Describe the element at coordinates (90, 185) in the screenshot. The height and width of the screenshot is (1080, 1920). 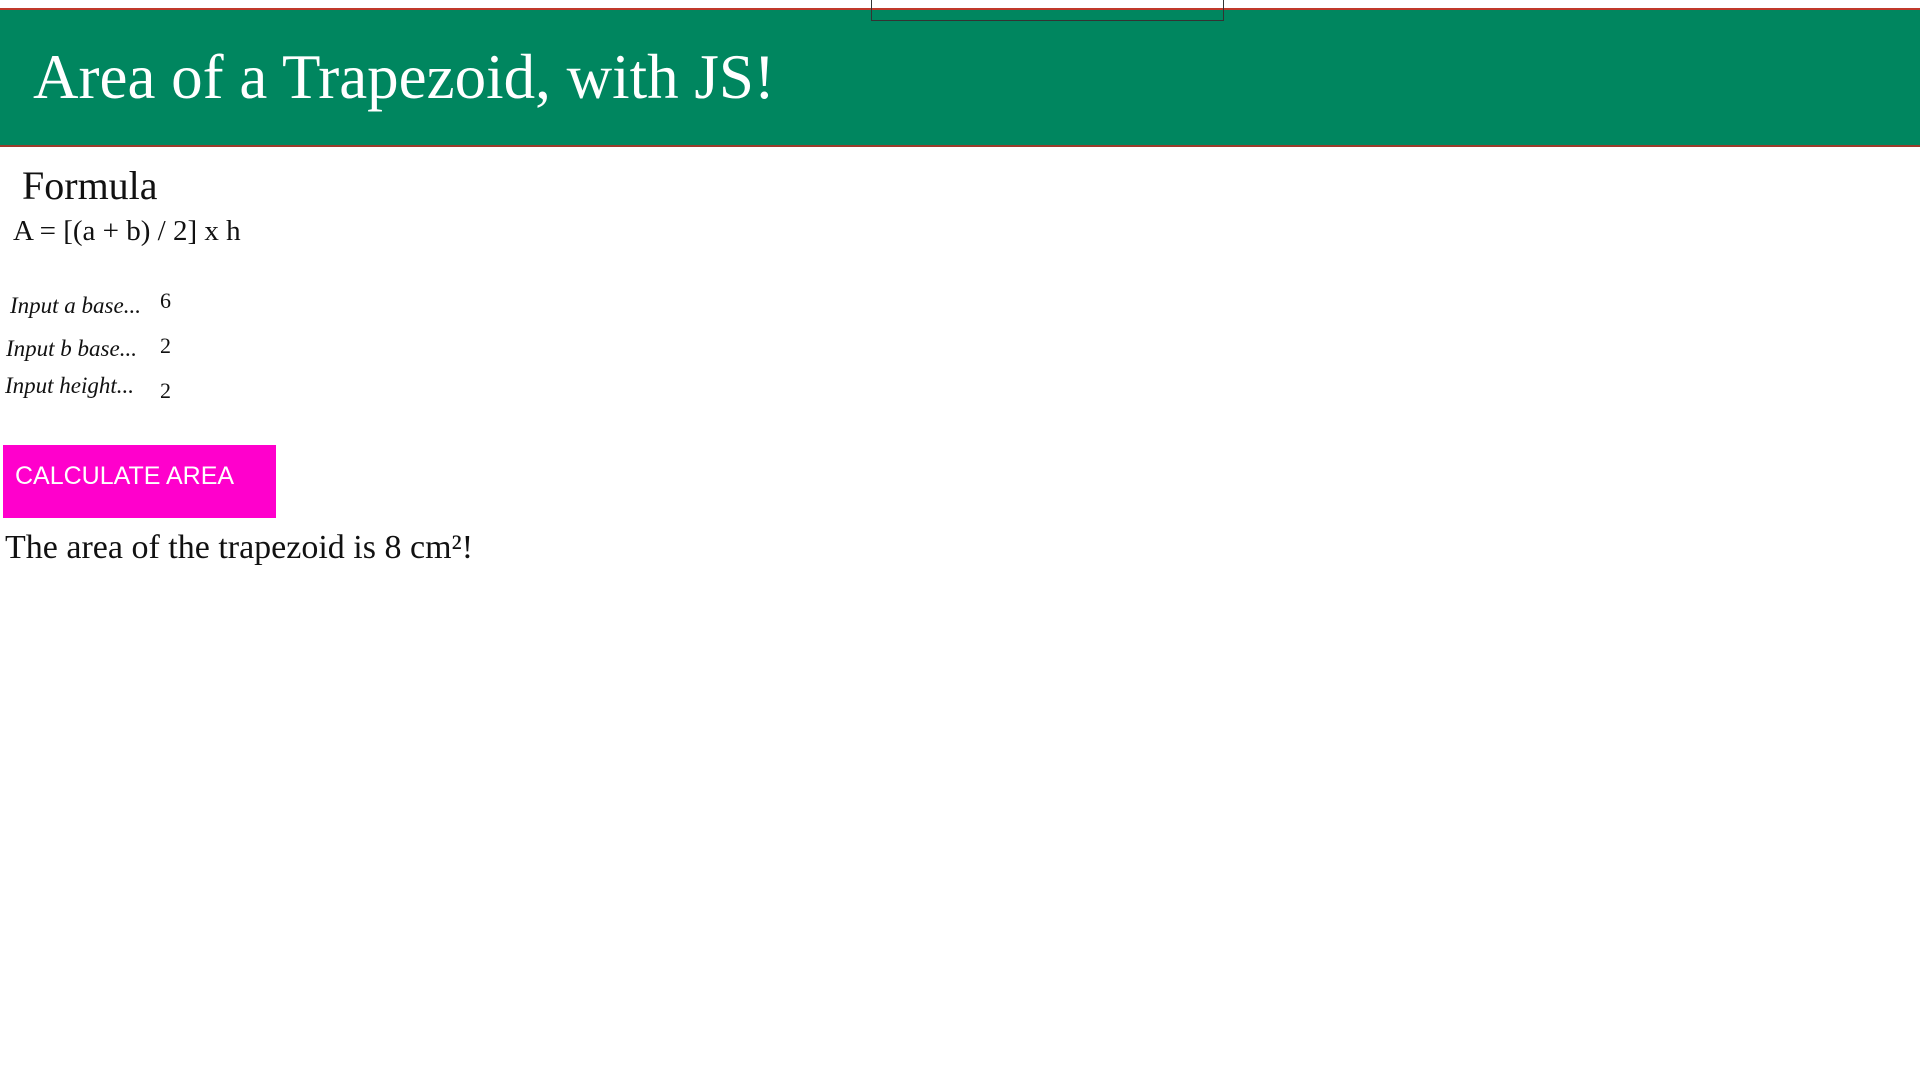
I see `formula-heading: Formula` at that location.